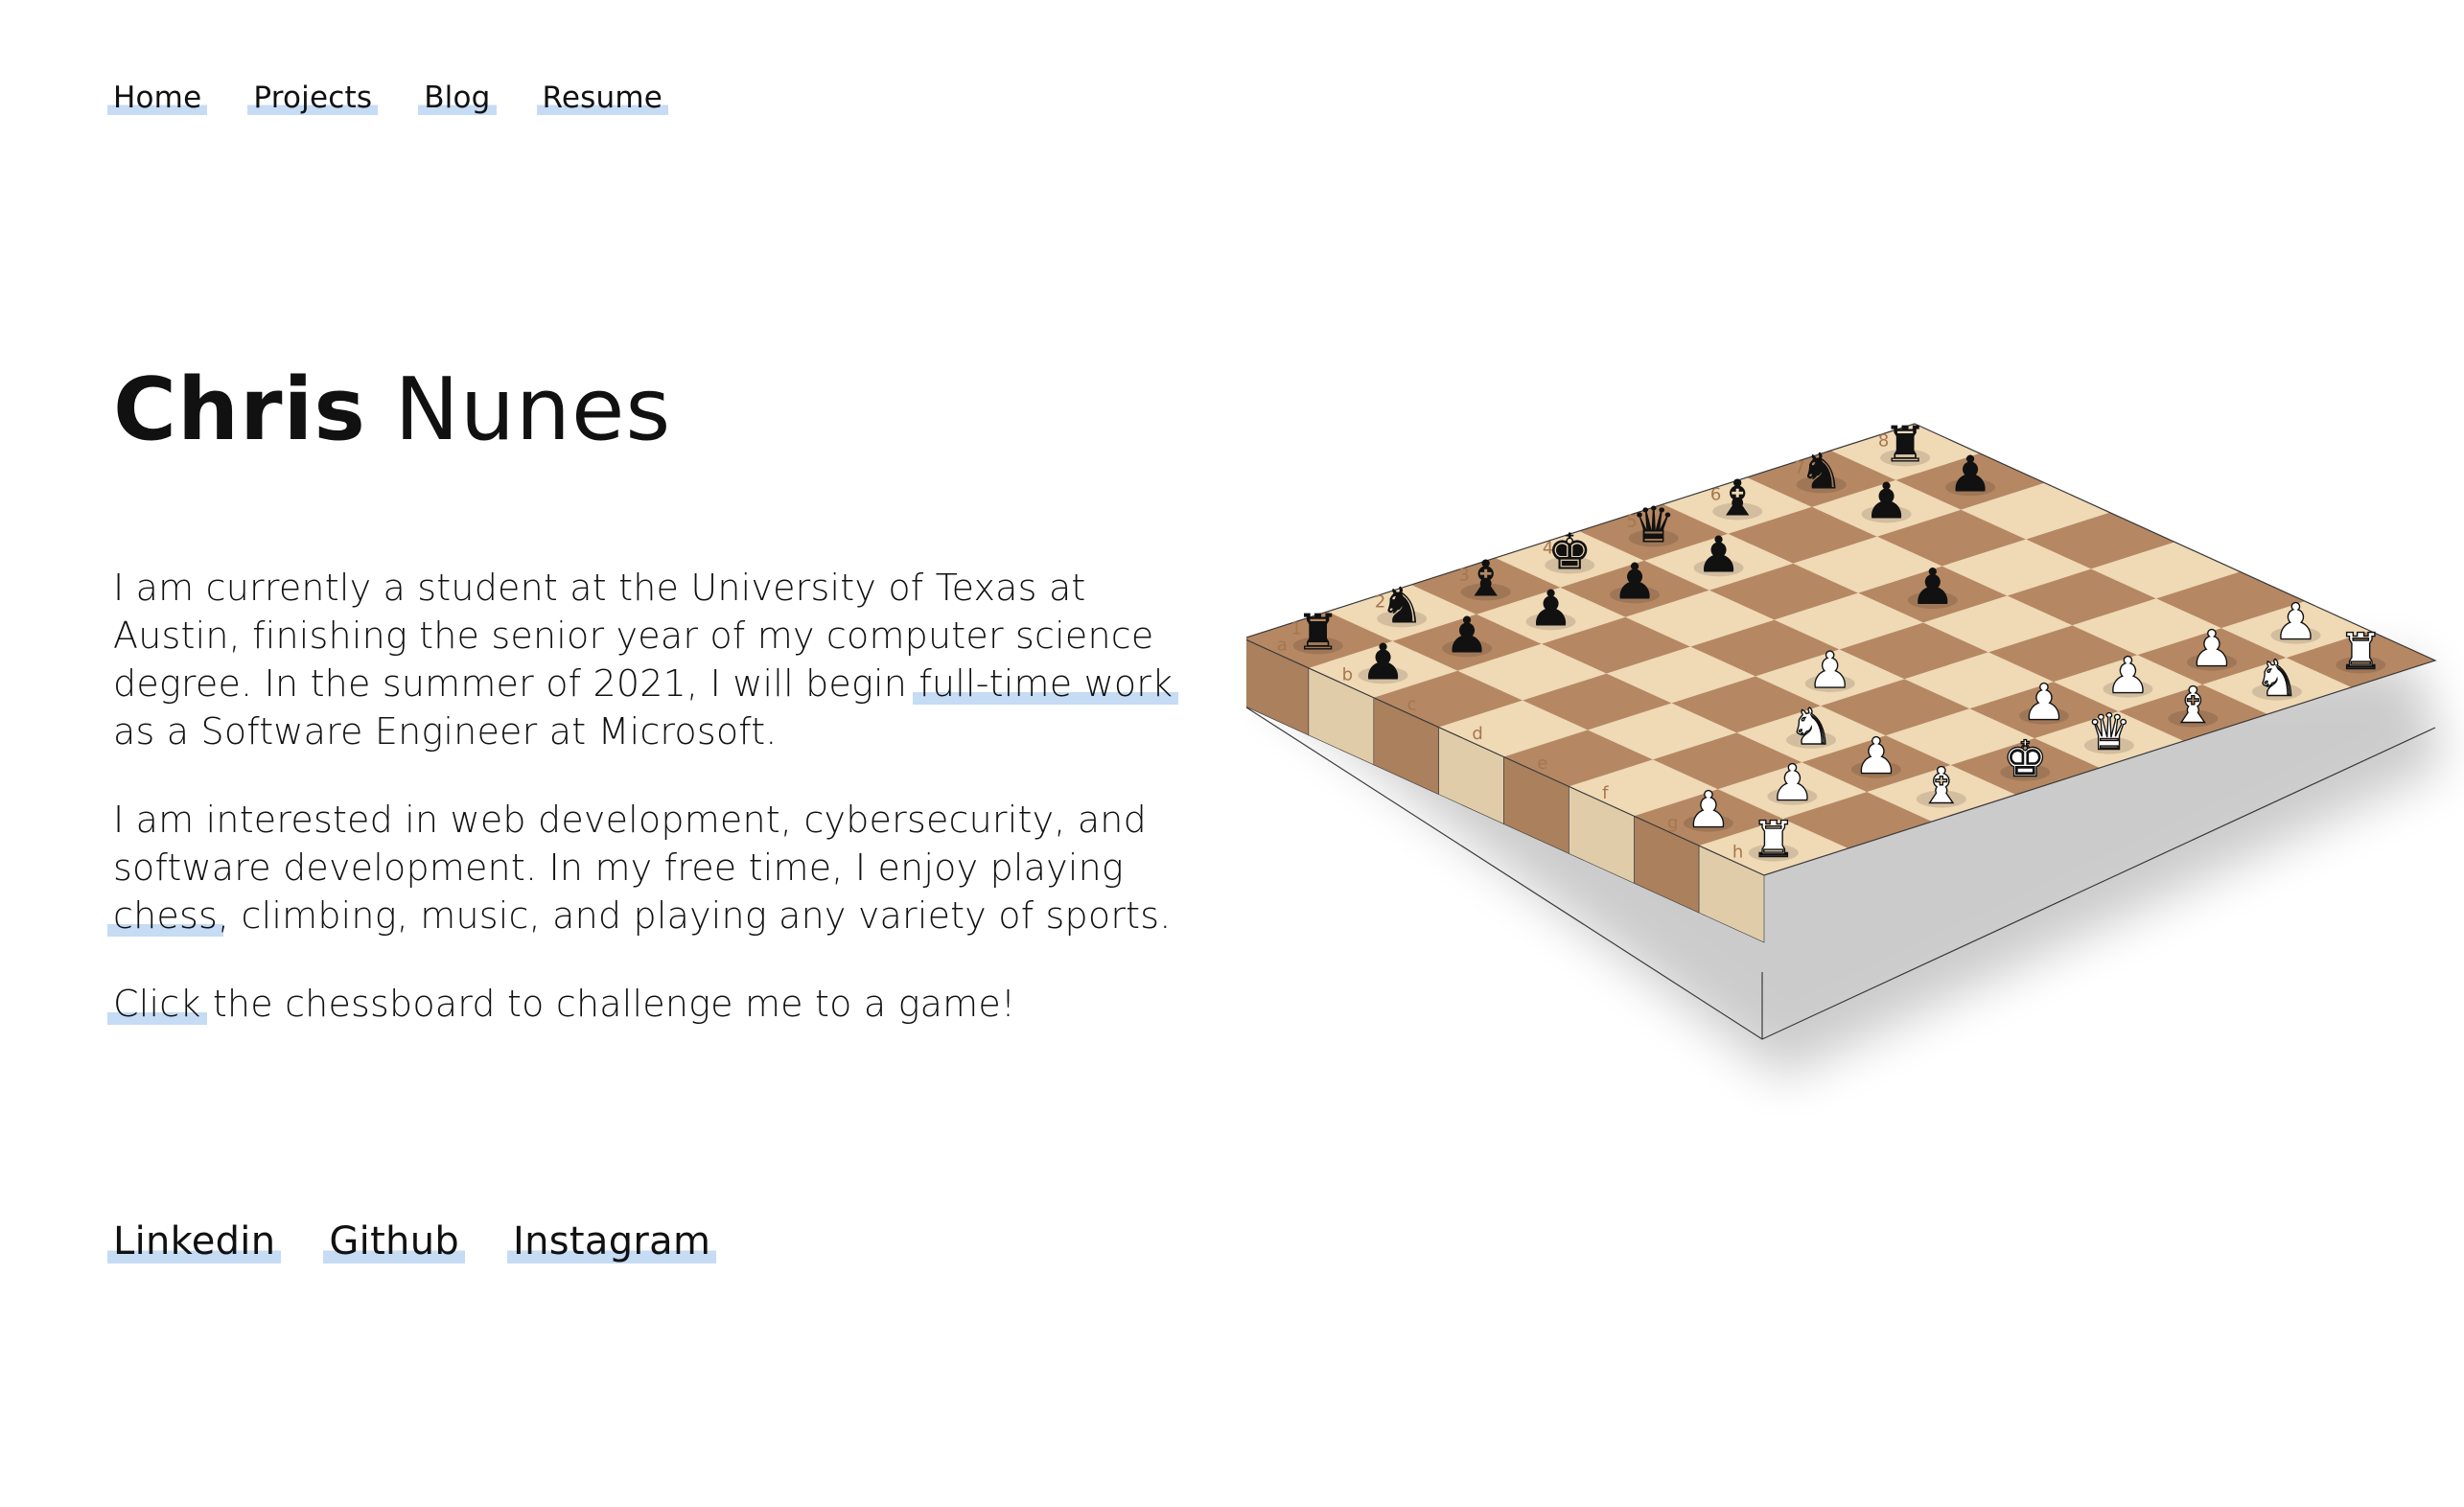 The width and height of the screenshot is (2464, 1507). I want to click on social-links: Linkedin Github Instagram, so click(412, 1241).